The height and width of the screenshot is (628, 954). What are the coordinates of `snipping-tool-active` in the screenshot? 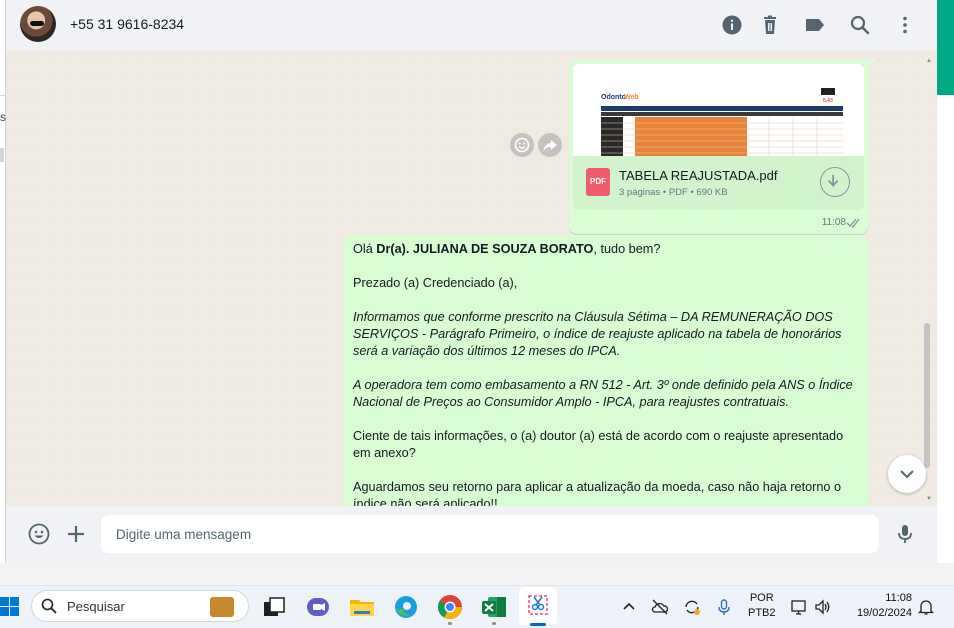 It's located at (538, 606).